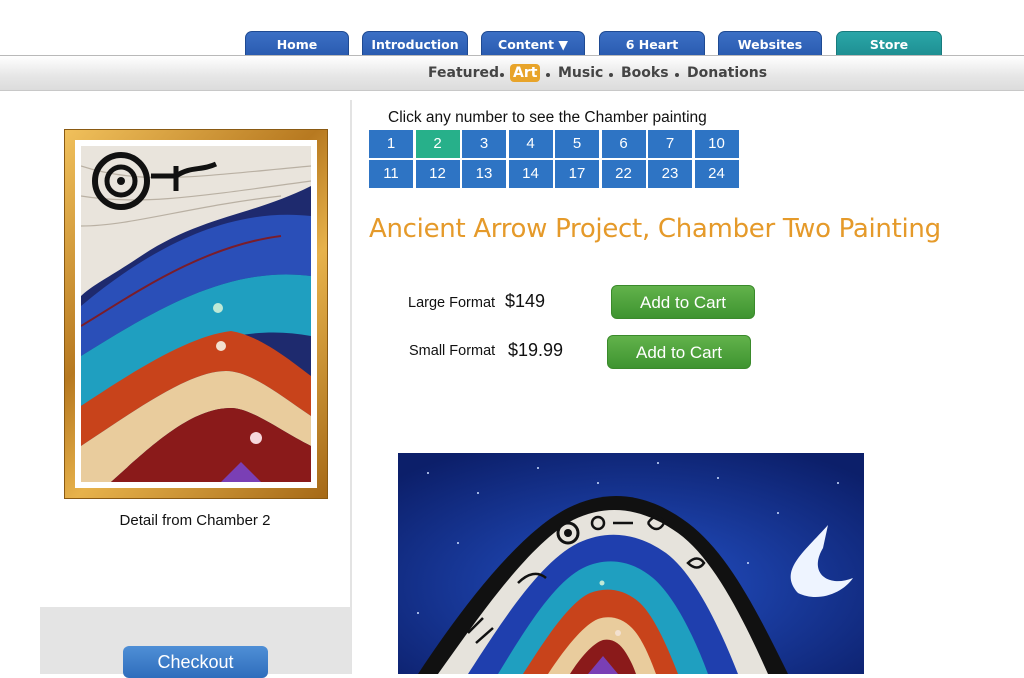 Image resolution: width=1024 pixels, height=678 pixels. What do you see at coordinates (437, 174) in the screenshot?
I see `chamber-number-12: 12` at bounding box center [437, 174].